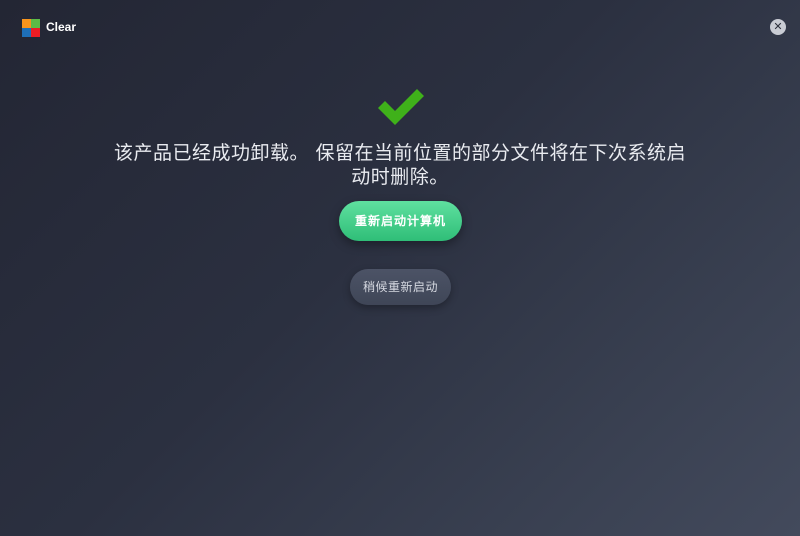 The image size is (800, 536). What do you see at coordinates (778, 27) in the screenshot?
I see `close-button: ✕` at bounding box center [778, 27].